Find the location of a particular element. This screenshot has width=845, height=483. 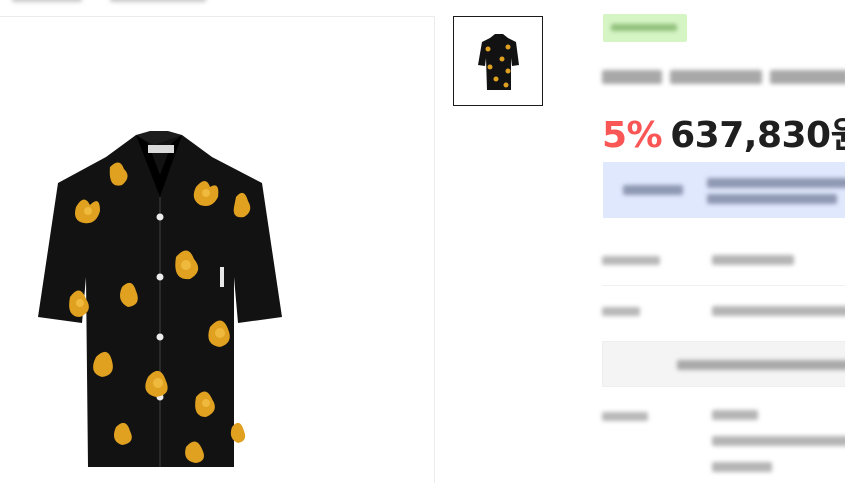

thumbnail-selected is located at coordinates (498, 61).